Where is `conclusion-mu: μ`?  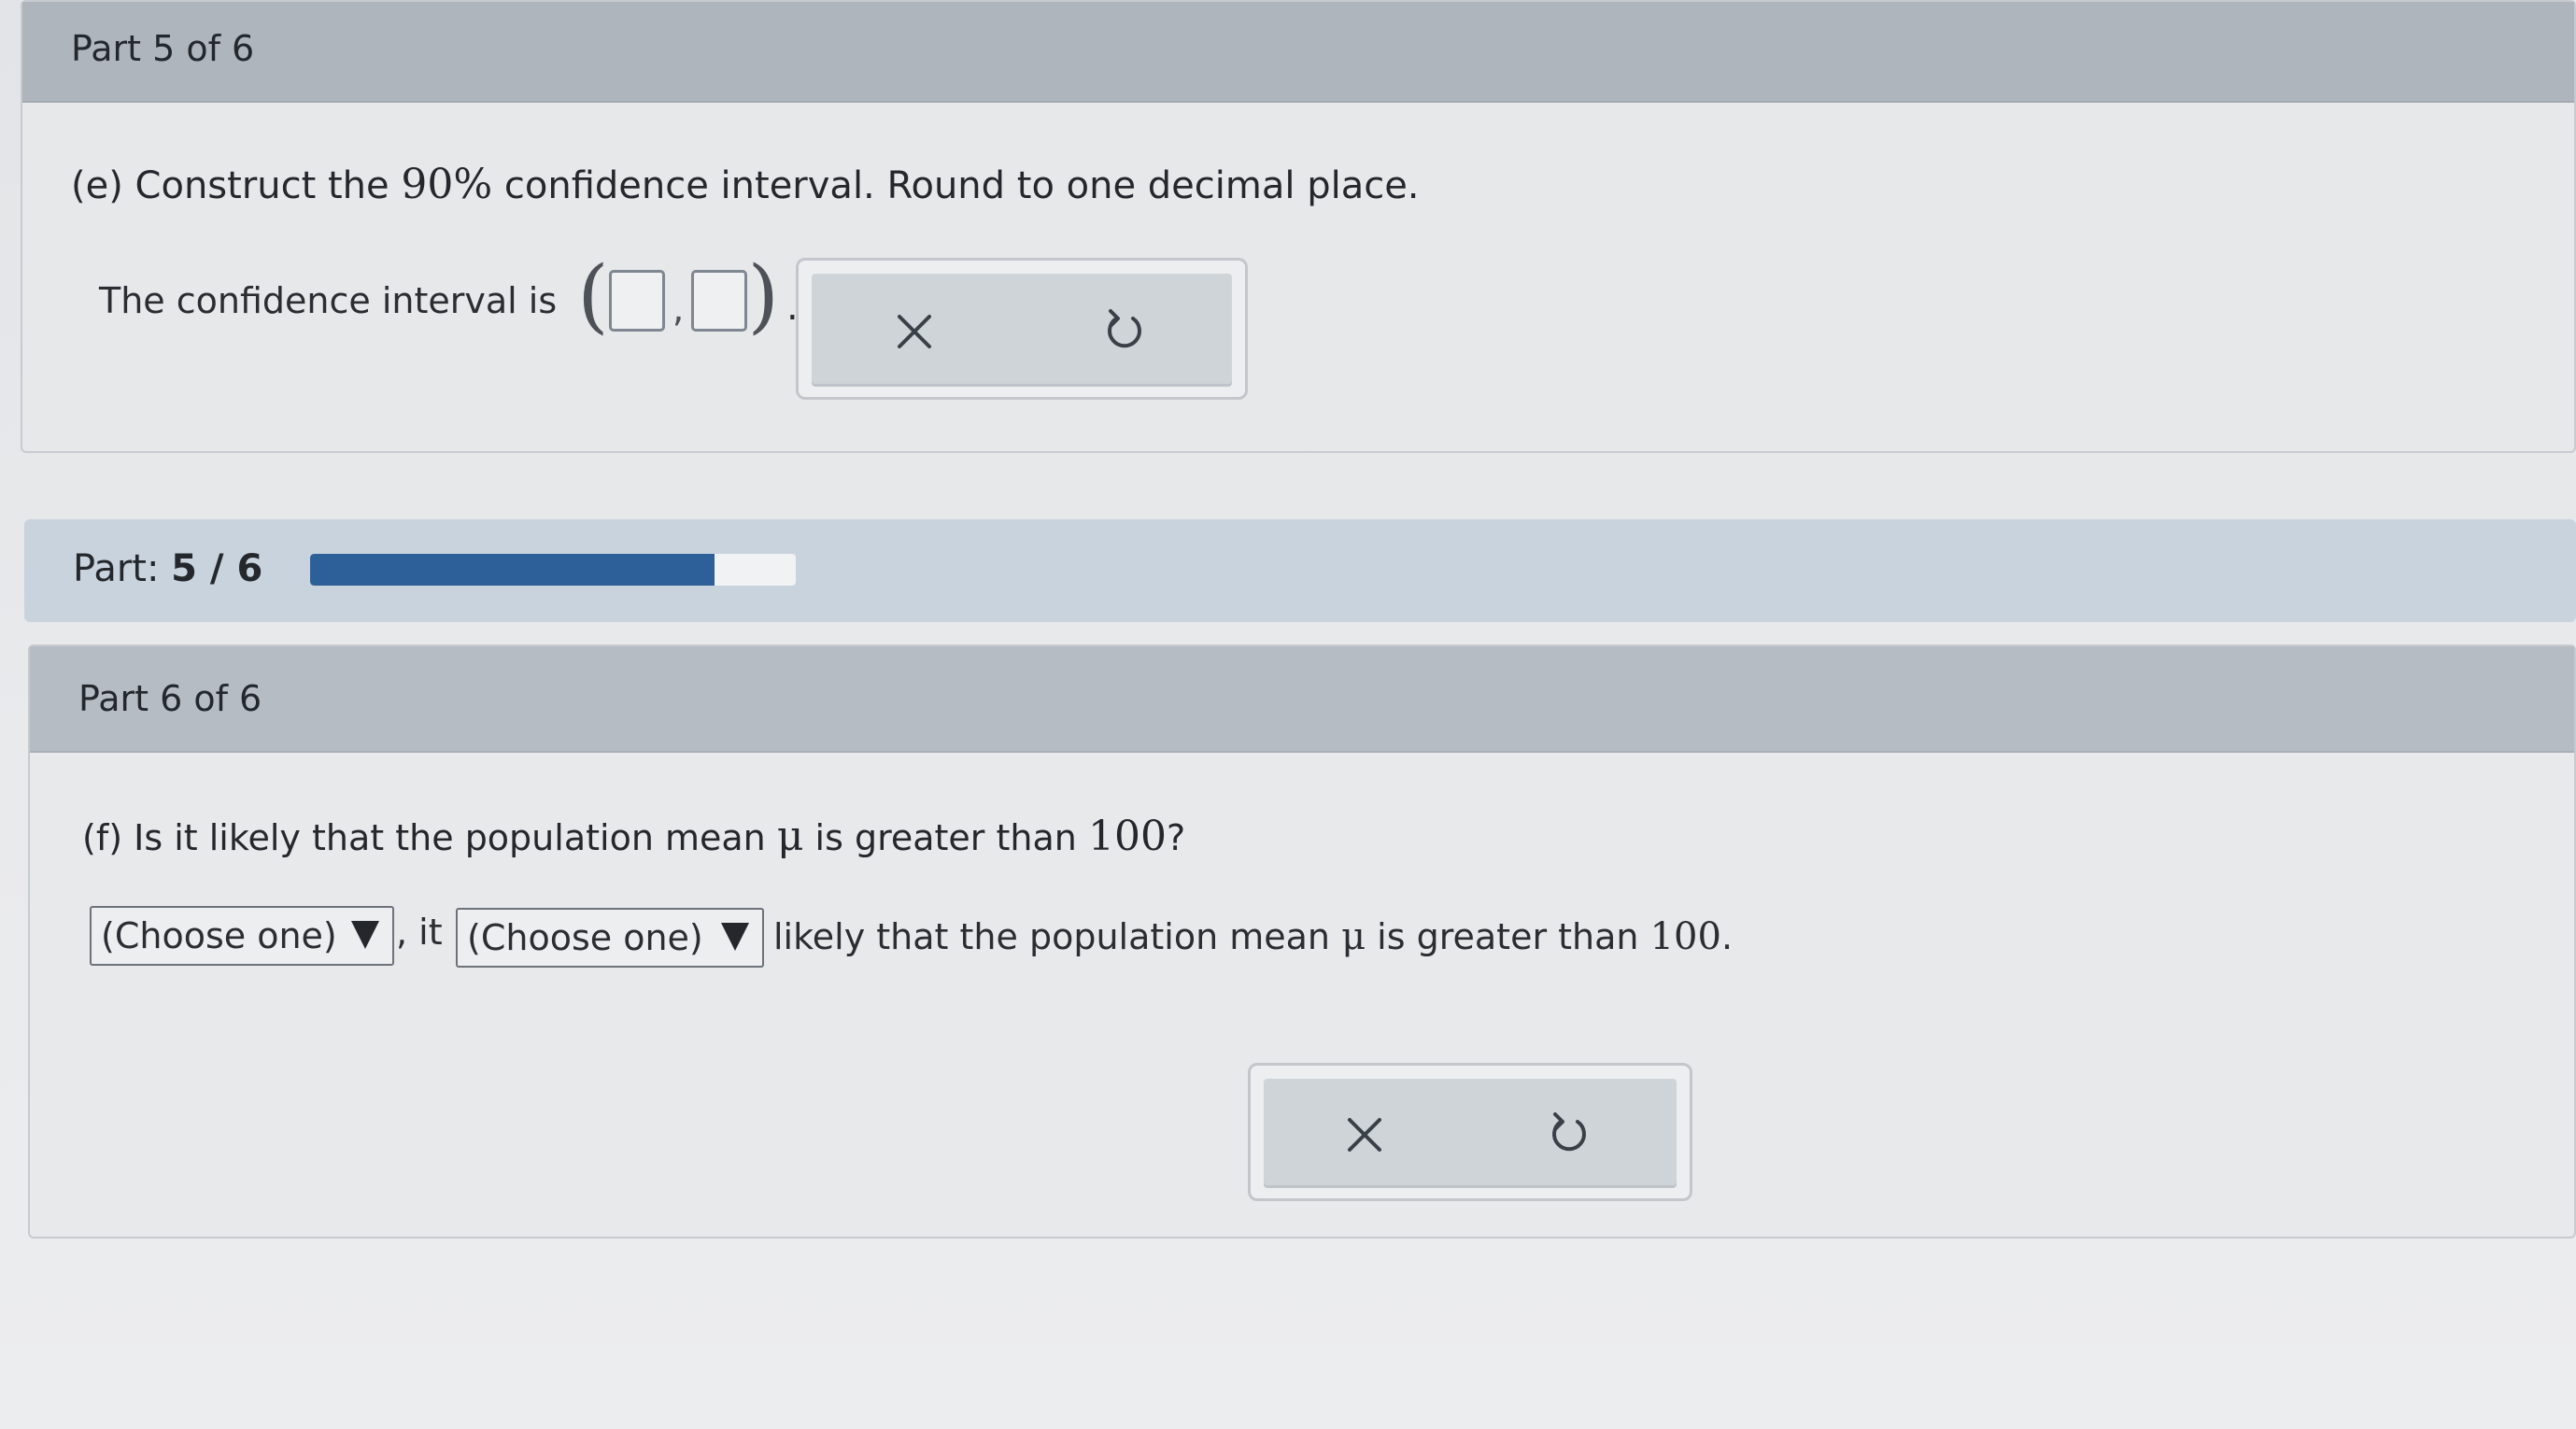
conclusion-mu: μ is located at coordinates (1353, 936).